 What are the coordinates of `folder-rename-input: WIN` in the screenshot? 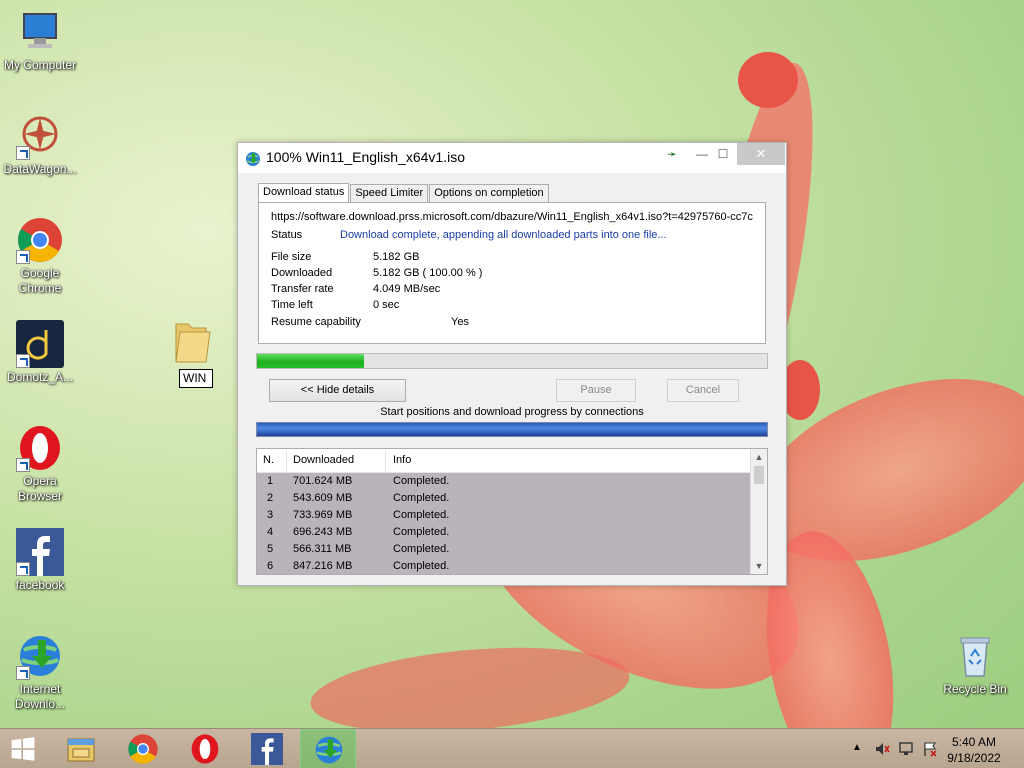 It's located at (196, 378).